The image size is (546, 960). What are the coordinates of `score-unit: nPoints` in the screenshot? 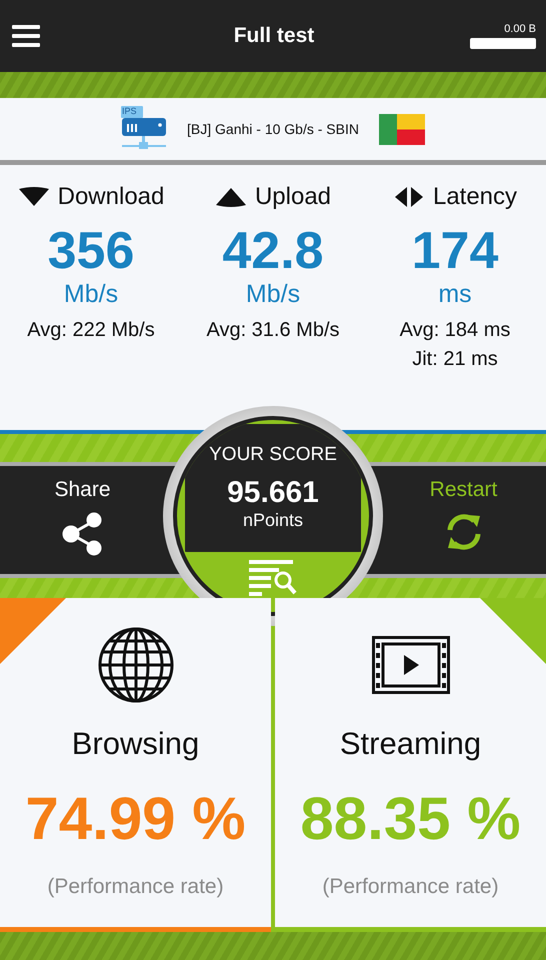 It's located at (273, 520).